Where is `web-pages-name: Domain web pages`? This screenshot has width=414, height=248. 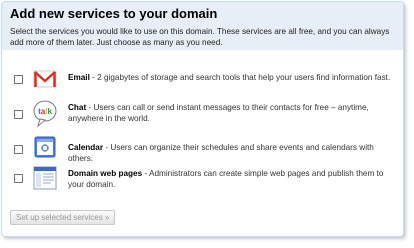 web-pages-name: Domain web pages is located at coordinates (105, 173).